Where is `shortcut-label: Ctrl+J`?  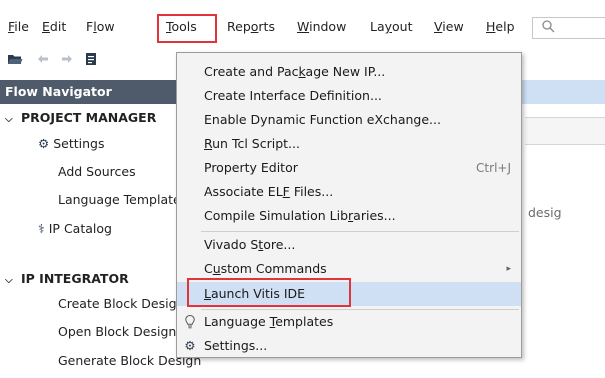 shortcut-label: Ctrl+J is located at coordinates (493, 168).